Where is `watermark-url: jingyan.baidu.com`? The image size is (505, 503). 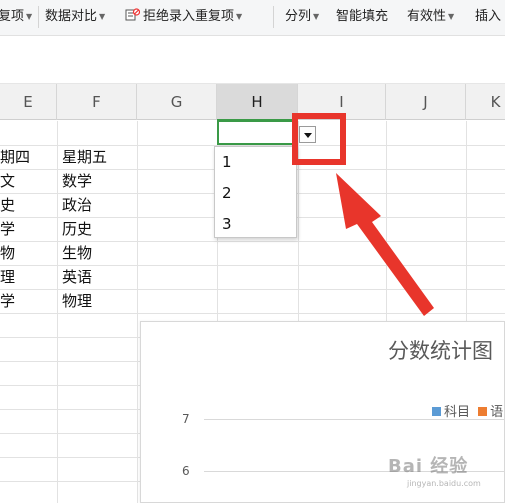
watermark-url: jingyan.baidu.com is located at coordinates (444, 483).